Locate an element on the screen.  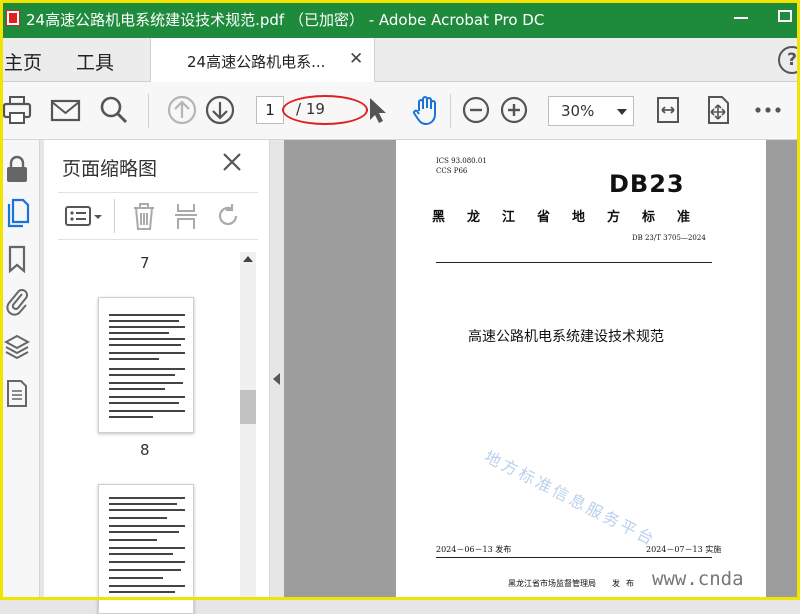
lock-icon is located at coordinates (17, 169).